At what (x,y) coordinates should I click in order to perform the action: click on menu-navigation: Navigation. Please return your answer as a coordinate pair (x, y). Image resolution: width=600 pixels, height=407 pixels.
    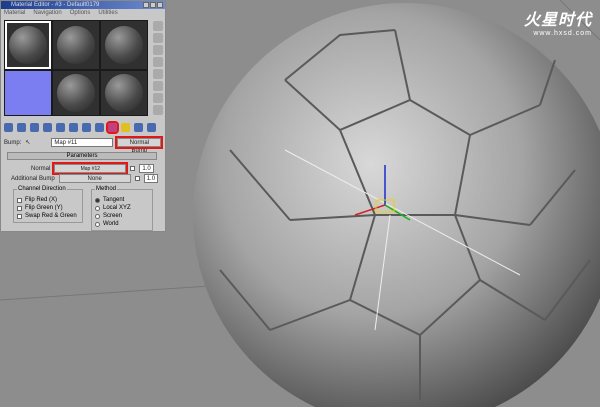
    Looking at the image, I should click on (47, 13).